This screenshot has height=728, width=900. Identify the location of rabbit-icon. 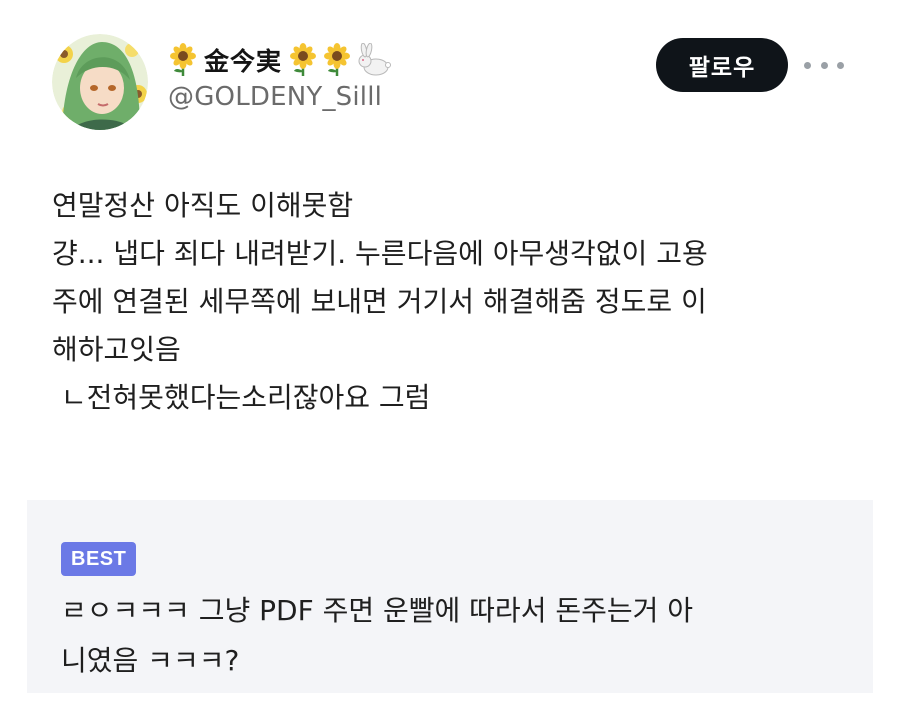
(375, 59).